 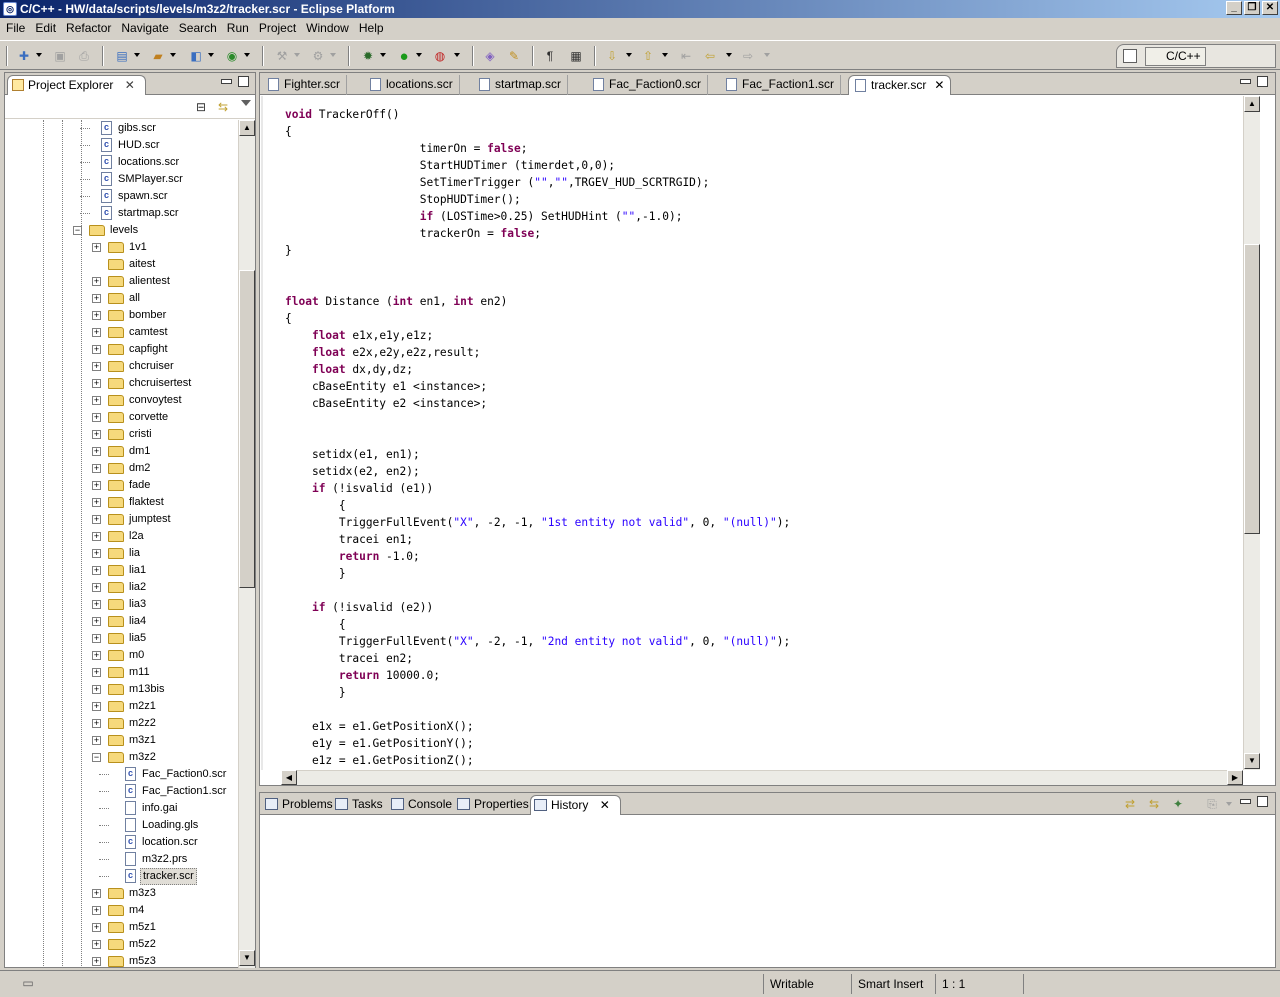 What do you see at coordinates (629, 55) in the screenshot?
I see `next-annotation-dropdown-icon` at bounding box center [629, 55].